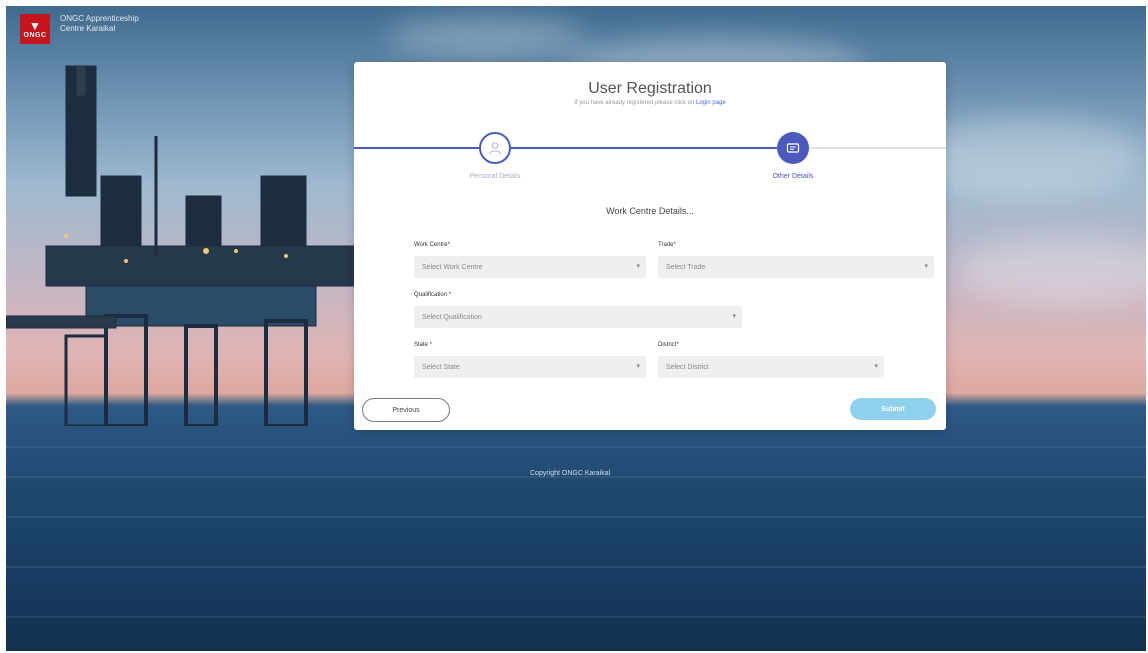  I want to click on logo-emblem-icon: ▼, so click(35, 25).